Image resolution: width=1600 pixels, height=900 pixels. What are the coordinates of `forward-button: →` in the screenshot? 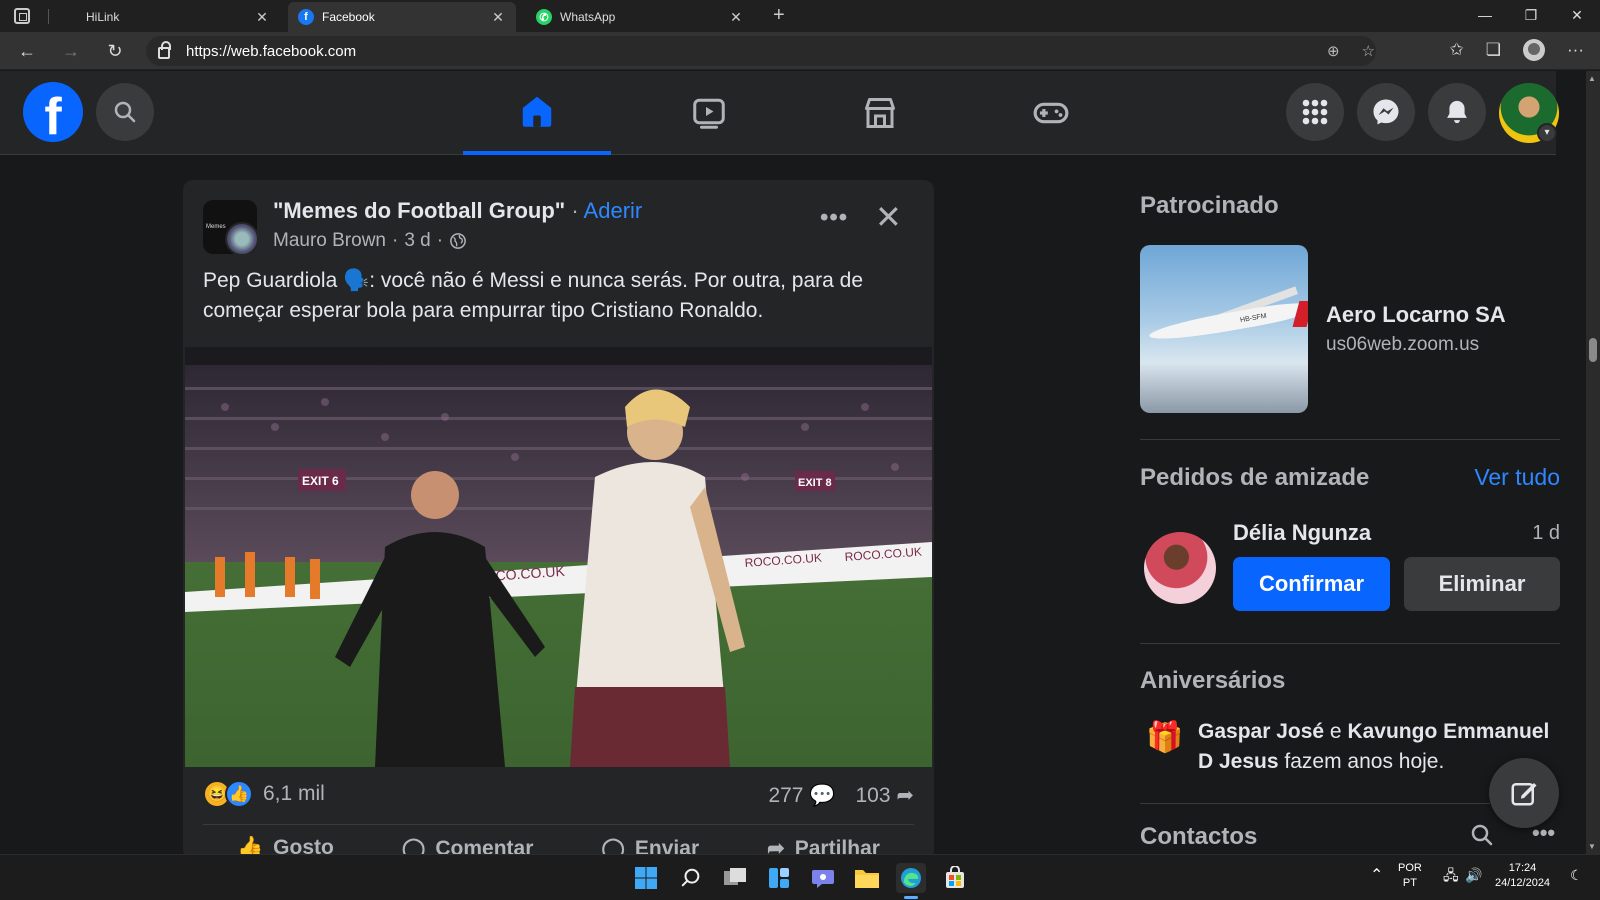 It's located at (71, 51).